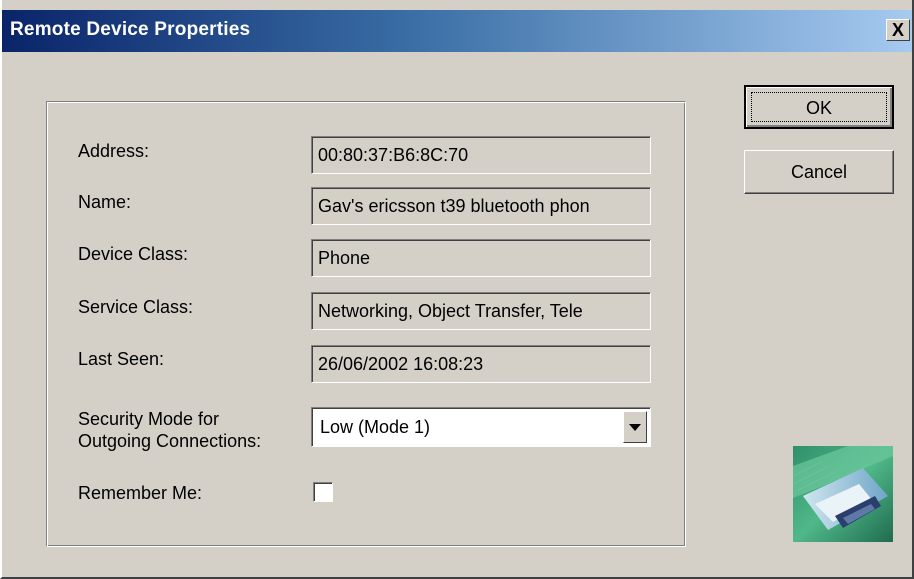  I want to click on last-seen-field: 26/06/2002 16:08:23, so click(481, 364).